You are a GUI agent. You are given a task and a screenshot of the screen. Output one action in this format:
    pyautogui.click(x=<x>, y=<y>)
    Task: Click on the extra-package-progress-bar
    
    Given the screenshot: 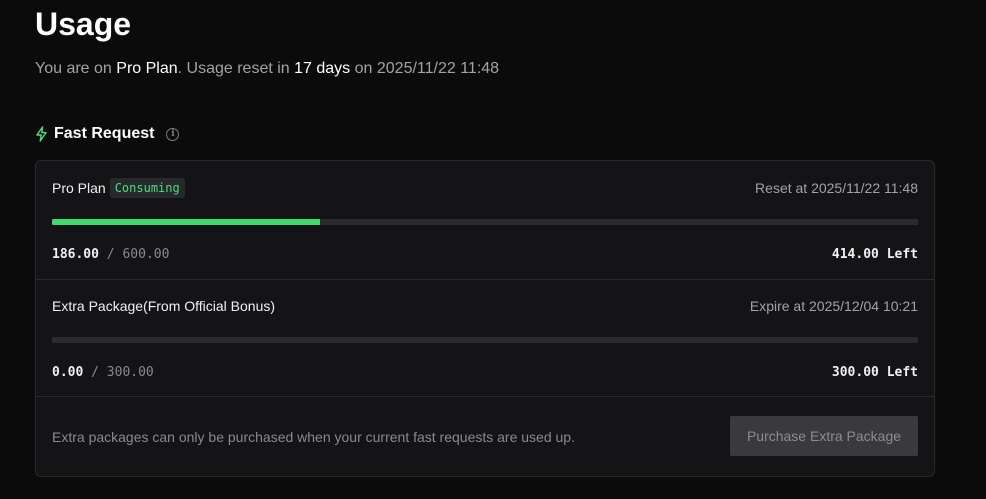 What is the action you would take?
    pyautogui.click(x=485, y=340)
    